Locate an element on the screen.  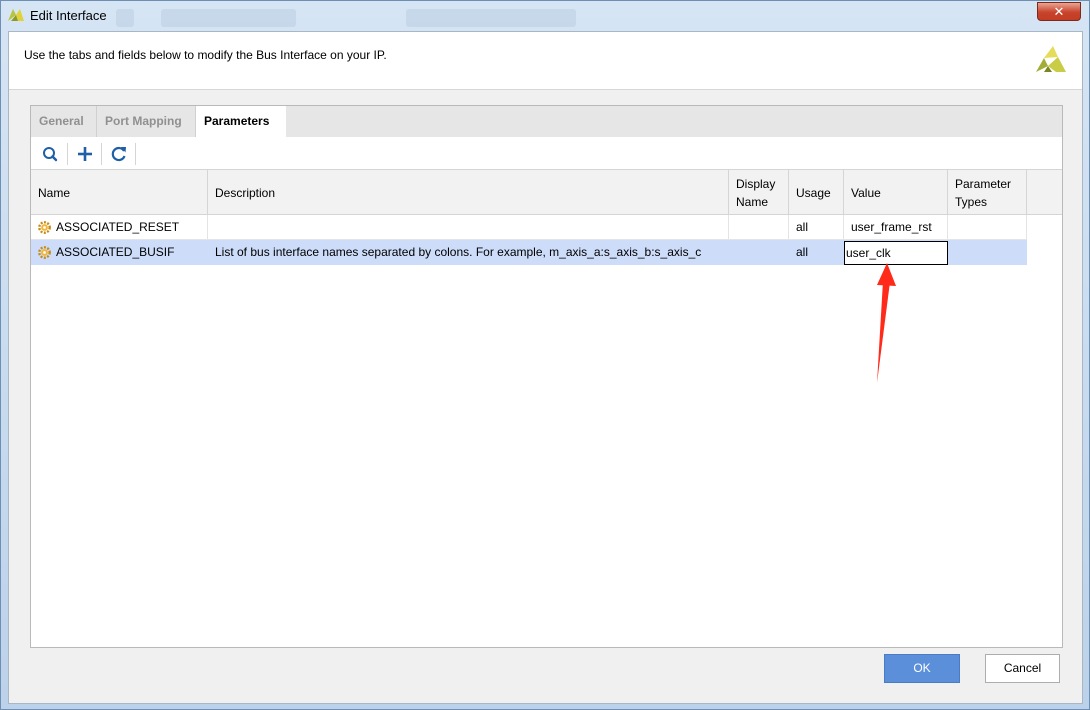
title-bar: Edit Interface ✕ is located at coordinates (545, 16).